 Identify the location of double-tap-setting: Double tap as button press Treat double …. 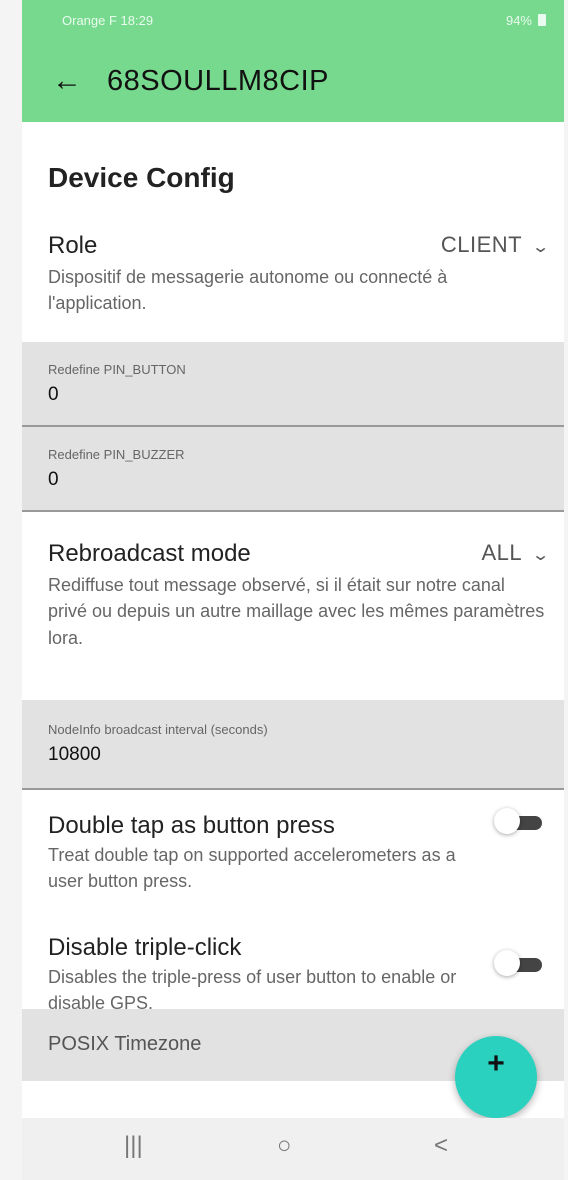
(258, 853).